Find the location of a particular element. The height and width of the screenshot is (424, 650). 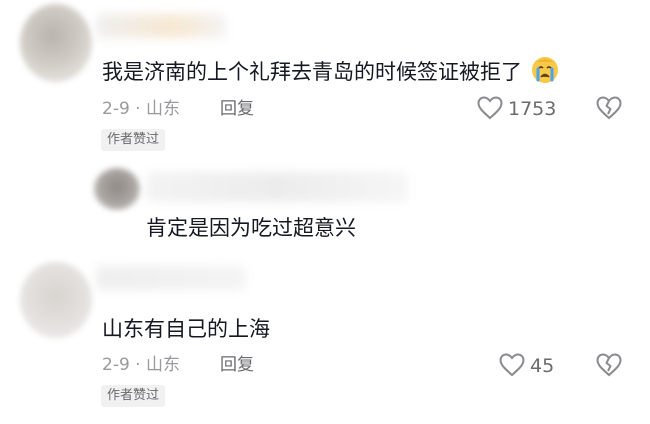

comment-text: 我是济南的上个礼拜去青岛的时候签证被拒了 is located at coordinates (330, 71).